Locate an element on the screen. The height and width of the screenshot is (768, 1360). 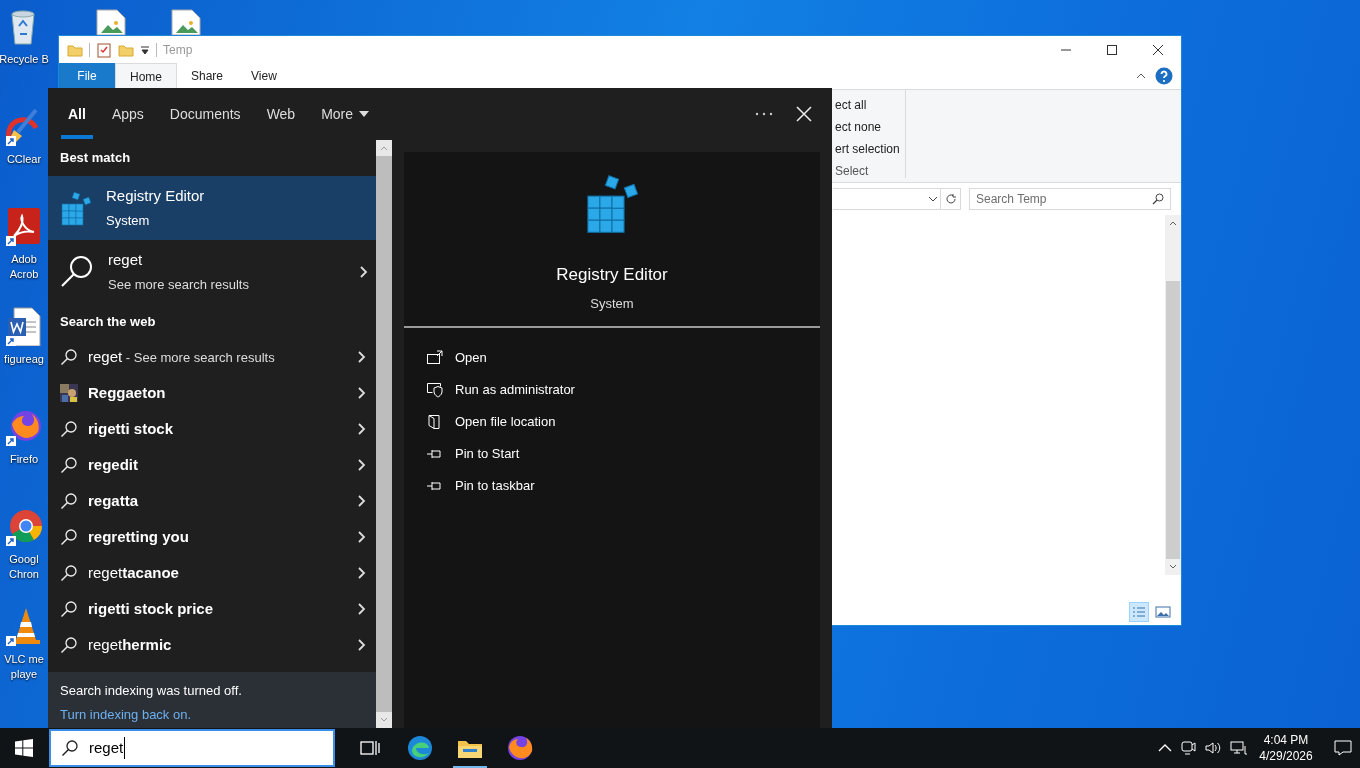
suggestion-item: rigetti stock is located at coordinates (212, 429).